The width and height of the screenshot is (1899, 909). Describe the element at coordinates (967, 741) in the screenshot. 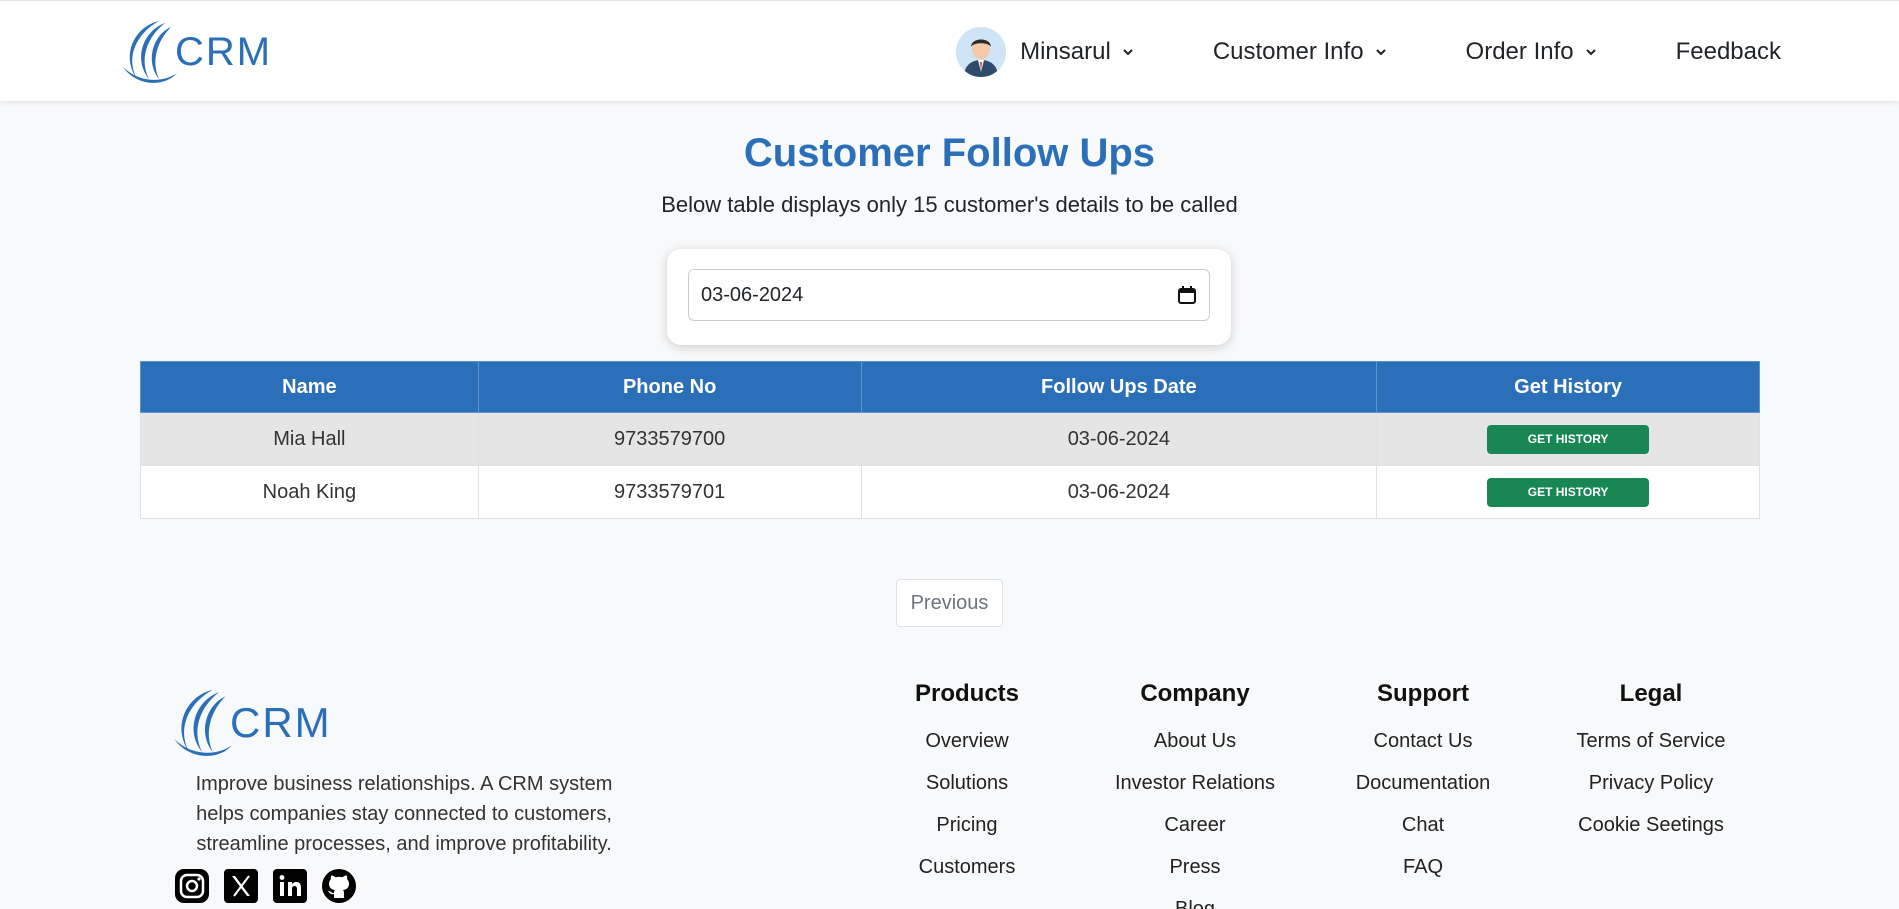

I see `footer-link-overview: Overview` at that location.